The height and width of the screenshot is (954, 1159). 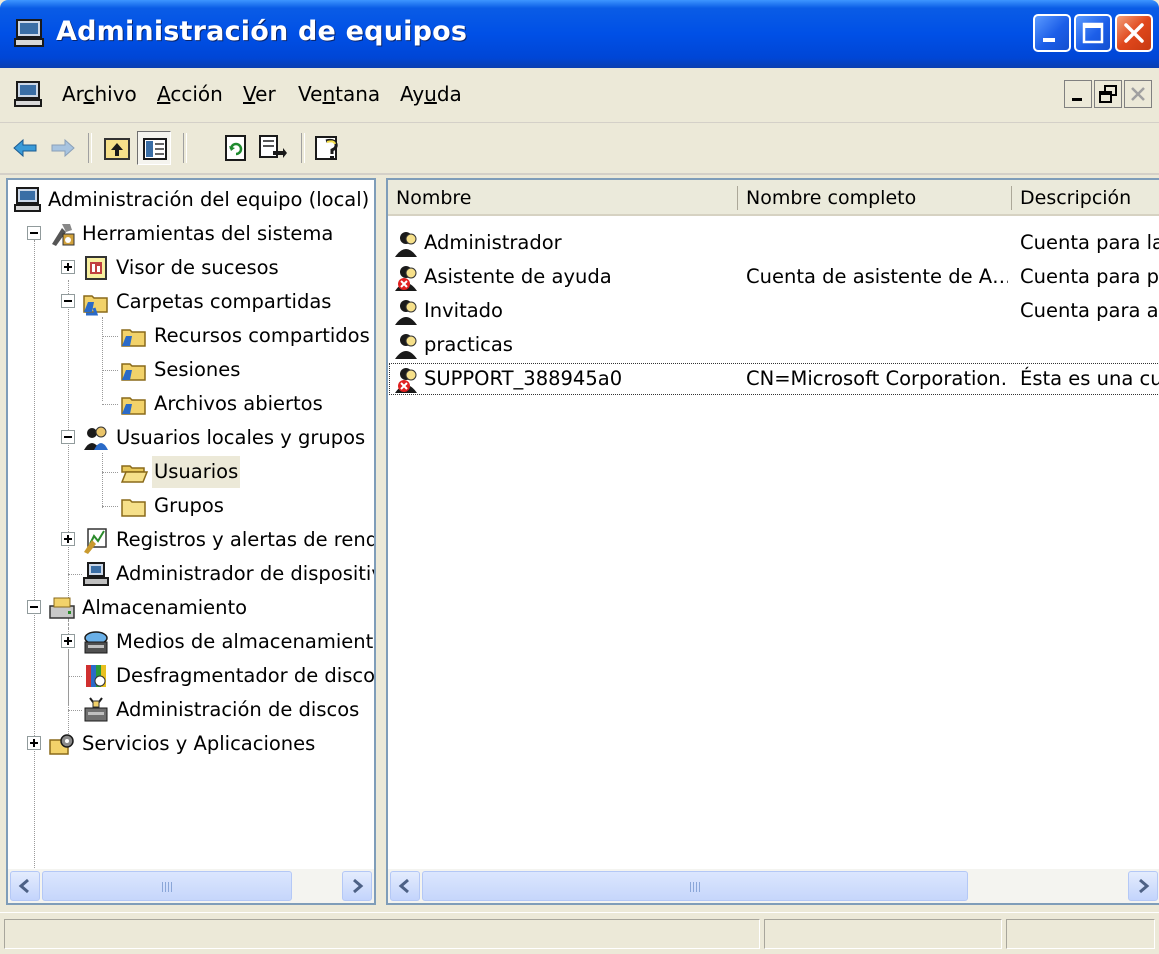 I want to click on cell-name: SUPPORT_388945a0, so click(x=523, y=378).